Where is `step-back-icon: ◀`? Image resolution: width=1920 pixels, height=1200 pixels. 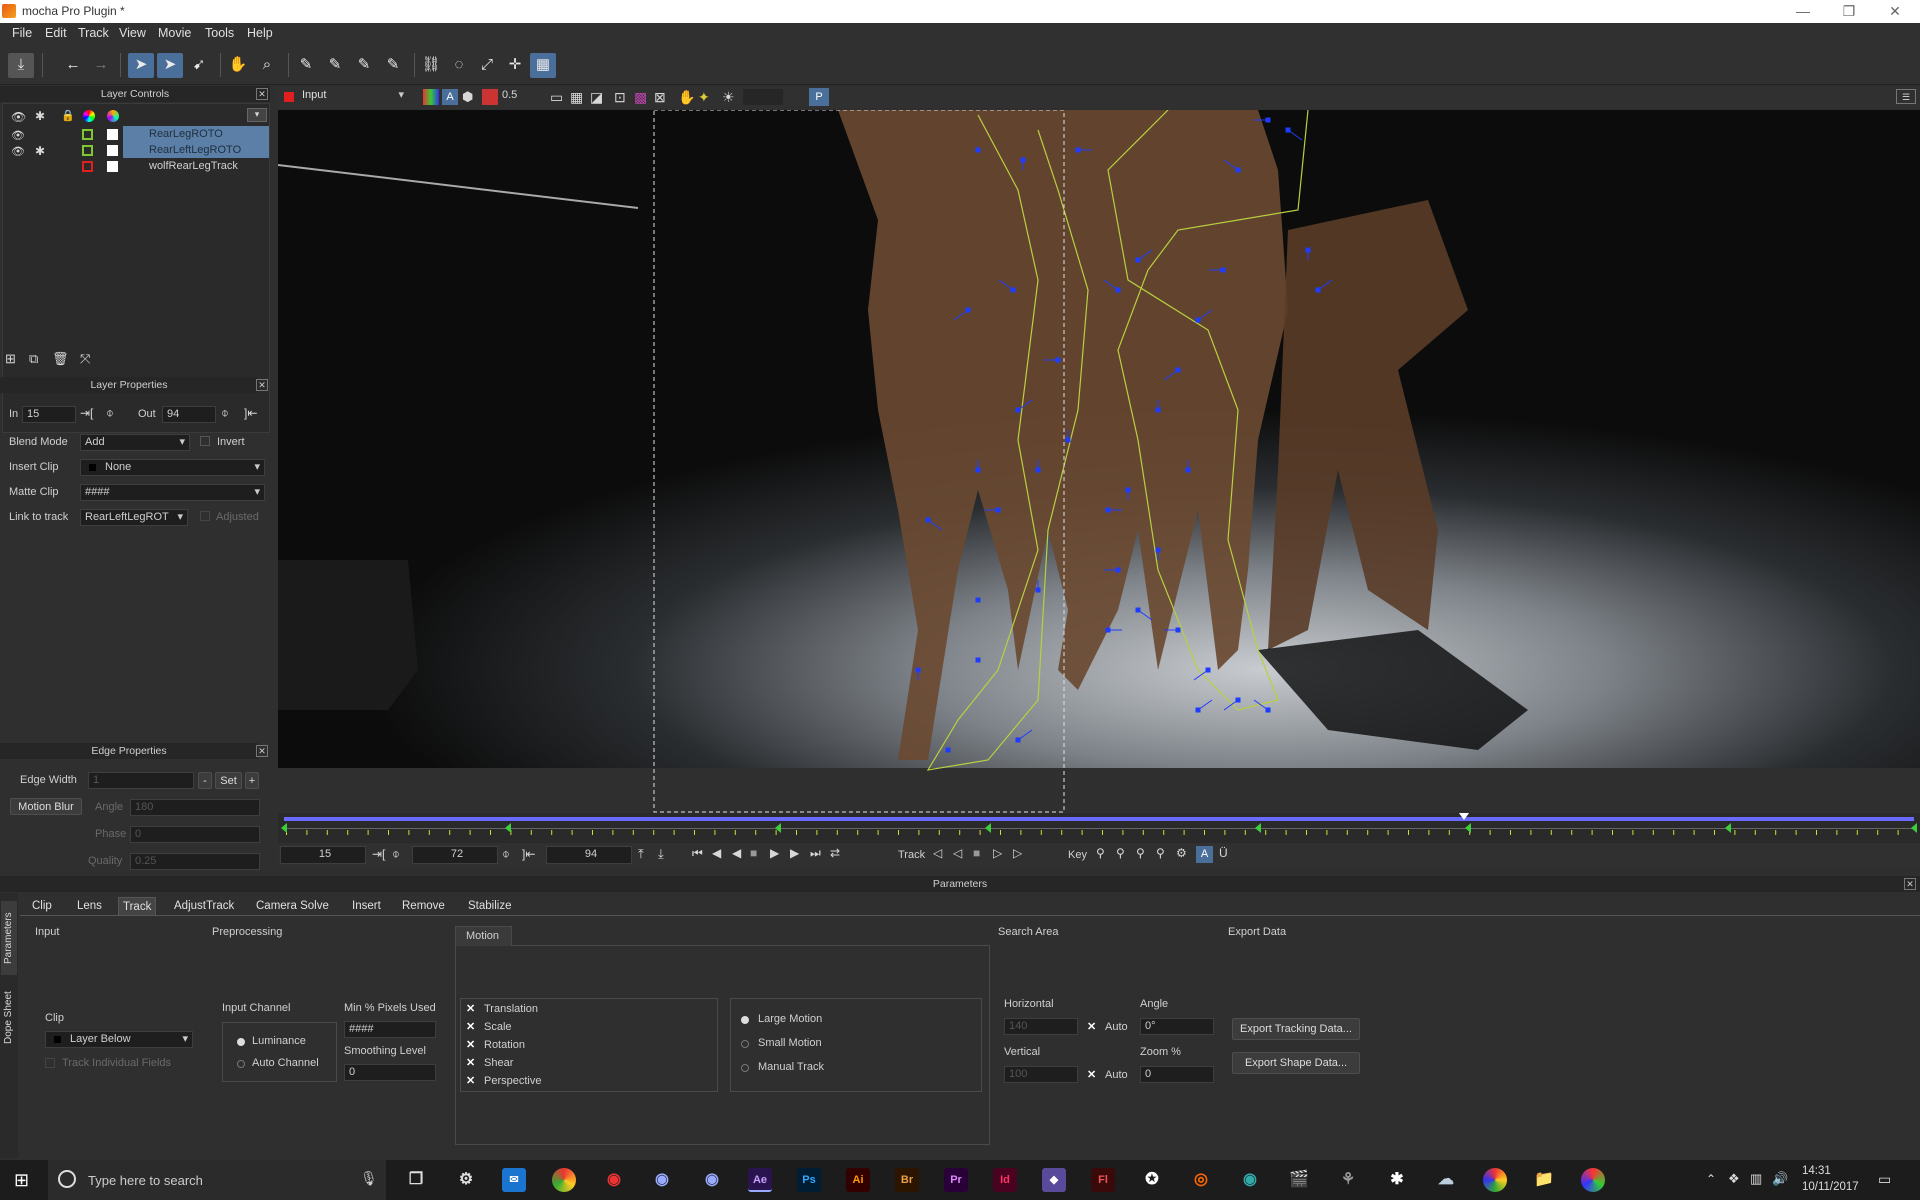 step-back-icon: ◀ is located at coordinates (716, 853).